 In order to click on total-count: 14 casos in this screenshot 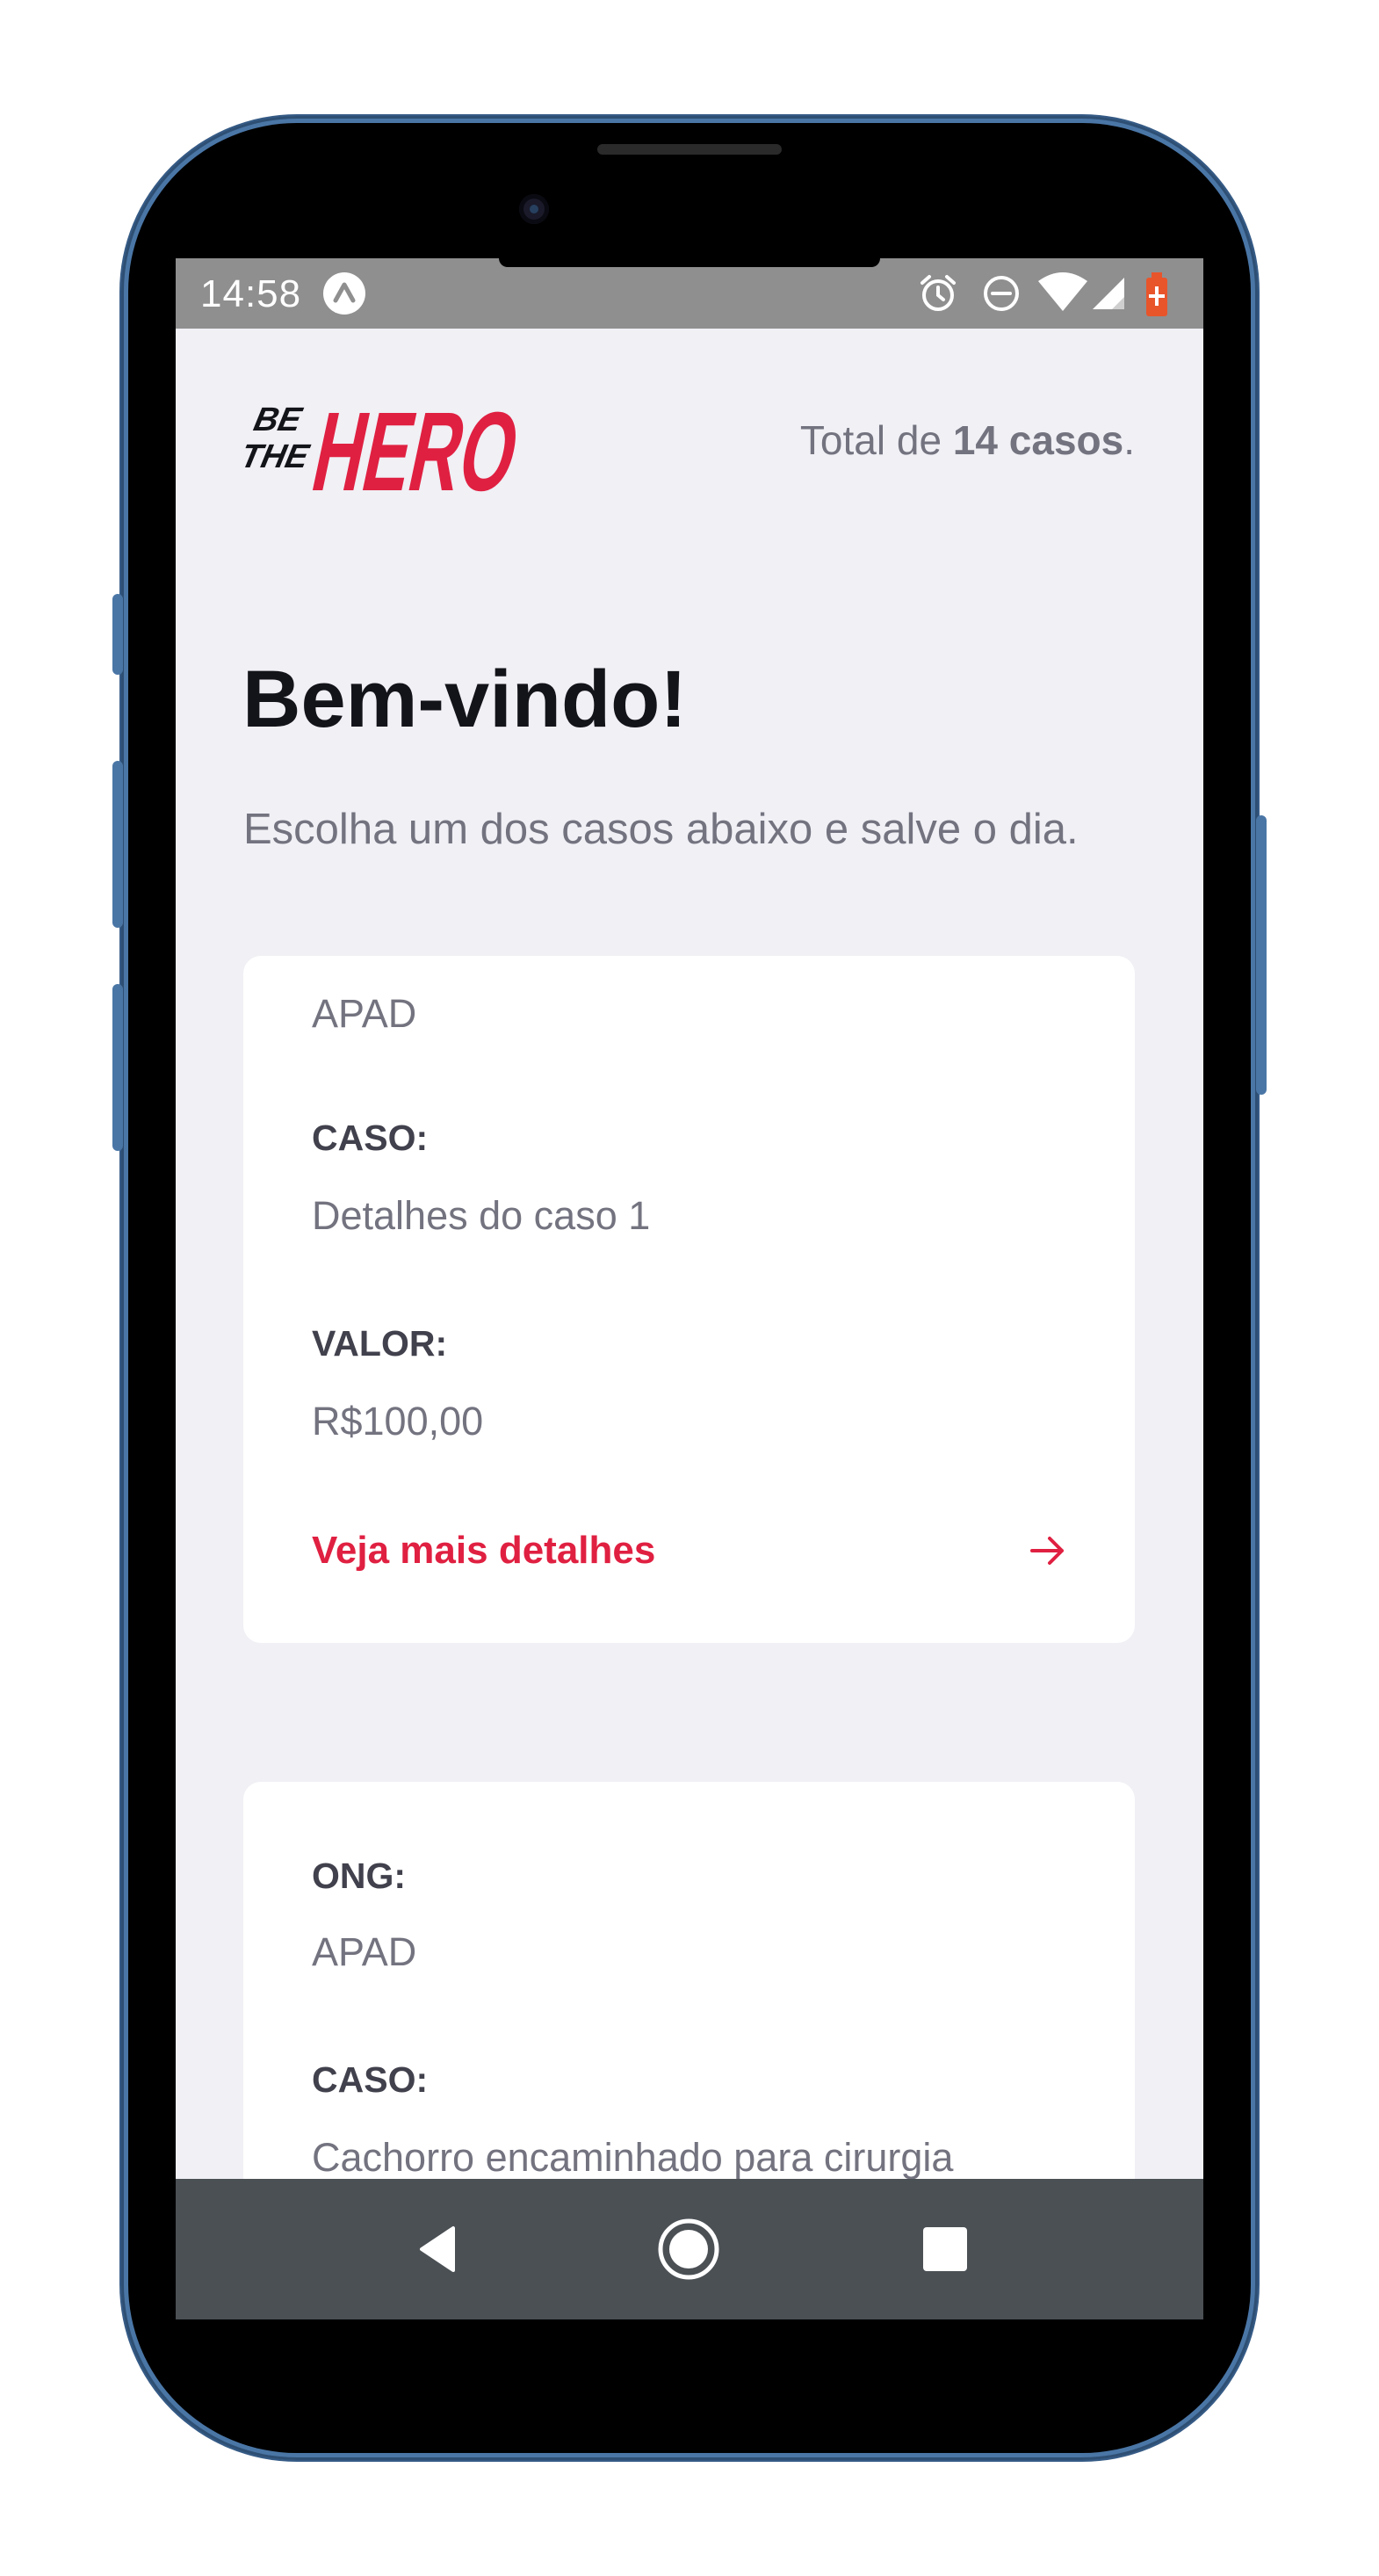, I will do `click(1038, 440)`.